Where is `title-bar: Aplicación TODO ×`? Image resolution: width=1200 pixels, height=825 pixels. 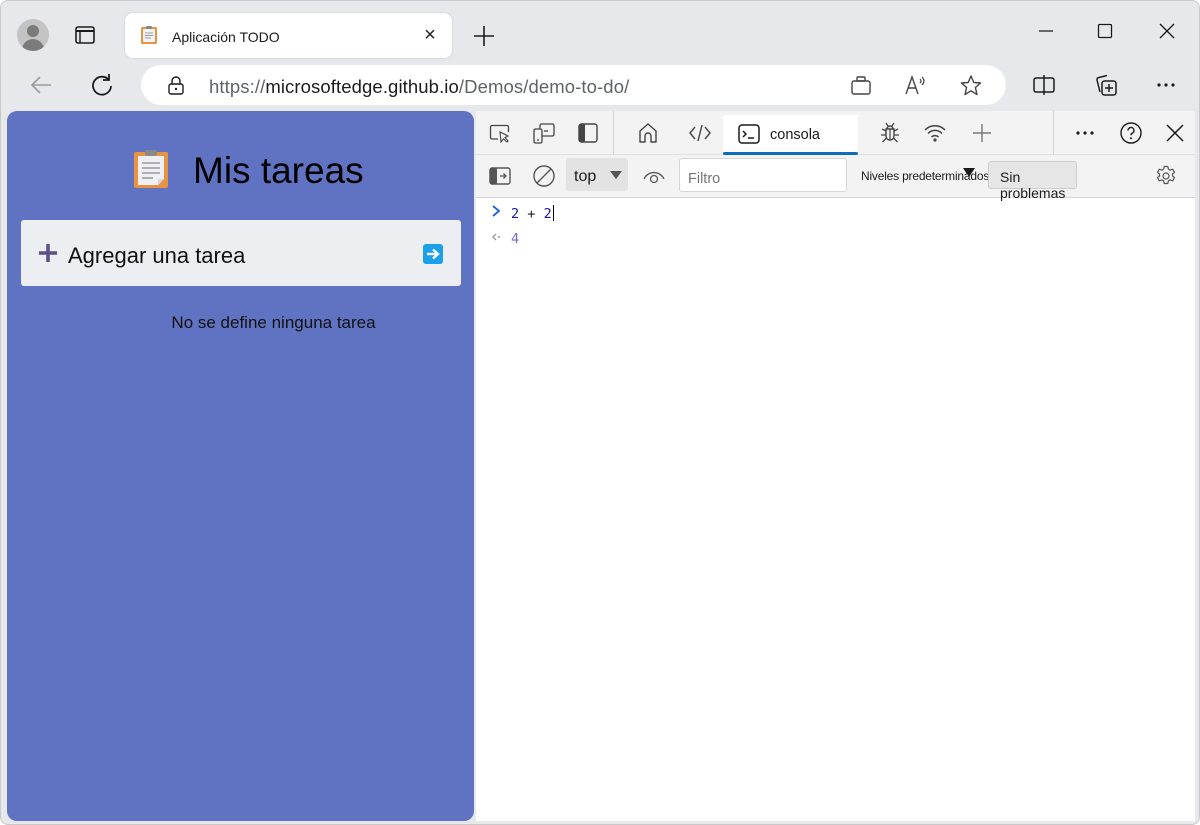
title-bar: Aplicación TODO × is located at coordinates (600, 31).